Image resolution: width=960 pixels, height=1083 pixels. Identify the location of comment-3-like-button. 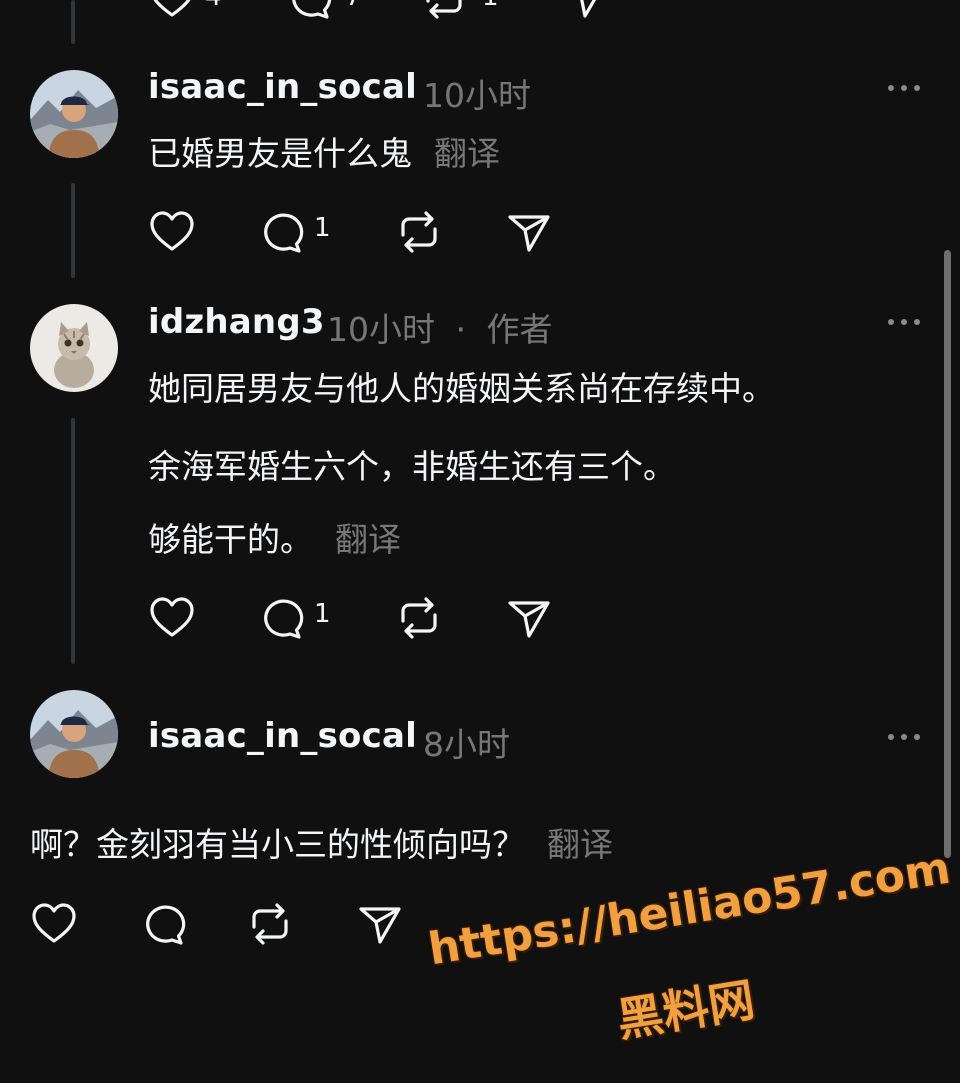
(54, 924).